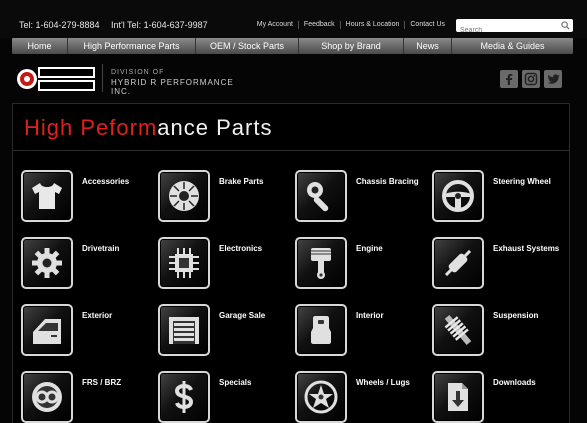 Image resolution: width=587 pixels, height=423 pixels. Describe the element at coordinates (360, 397) in the screenshot. I see `category-wheels-lugs: Wheels / Lugs` at that location.